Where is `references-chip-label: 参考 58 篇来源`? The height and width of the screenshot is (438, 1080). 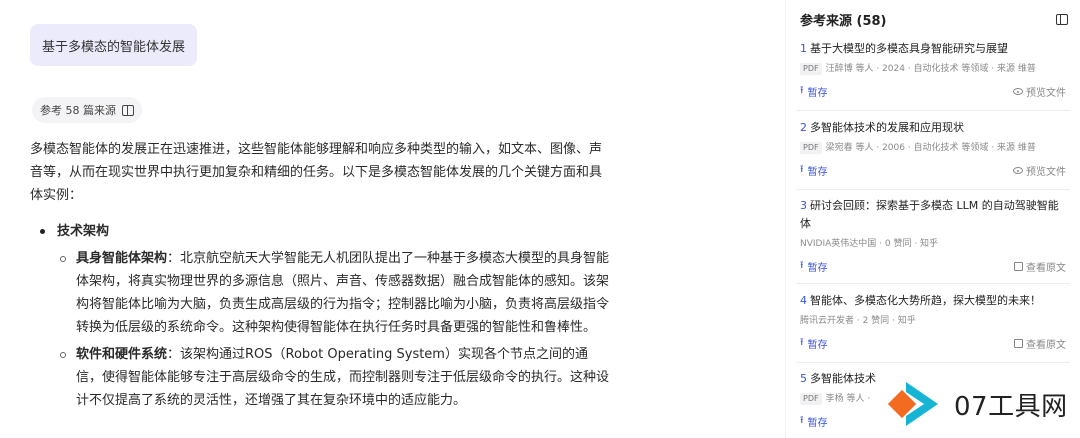 references-chip-label: 参考 58 篇来源 is located at coordinates (78, 110).